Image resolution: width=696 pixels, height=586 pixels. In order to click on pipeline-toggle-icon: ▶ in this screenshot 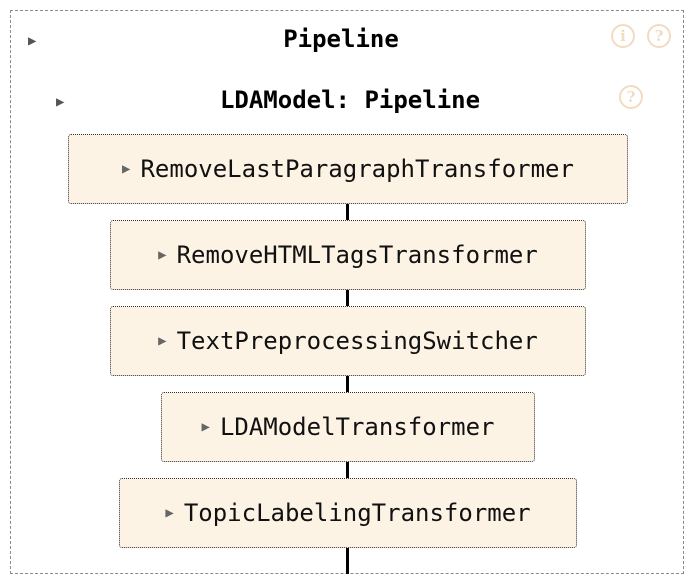, I will do `click(32, 41)`.